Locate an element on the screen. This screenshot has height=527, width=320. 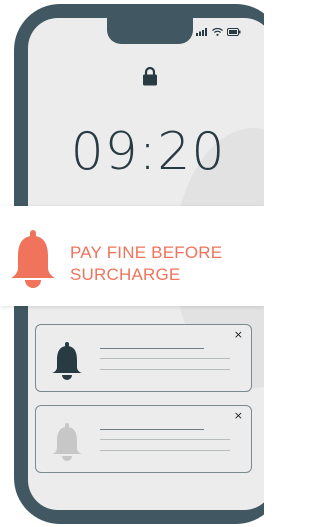
phone-notch is located at coordinates (150, 31).